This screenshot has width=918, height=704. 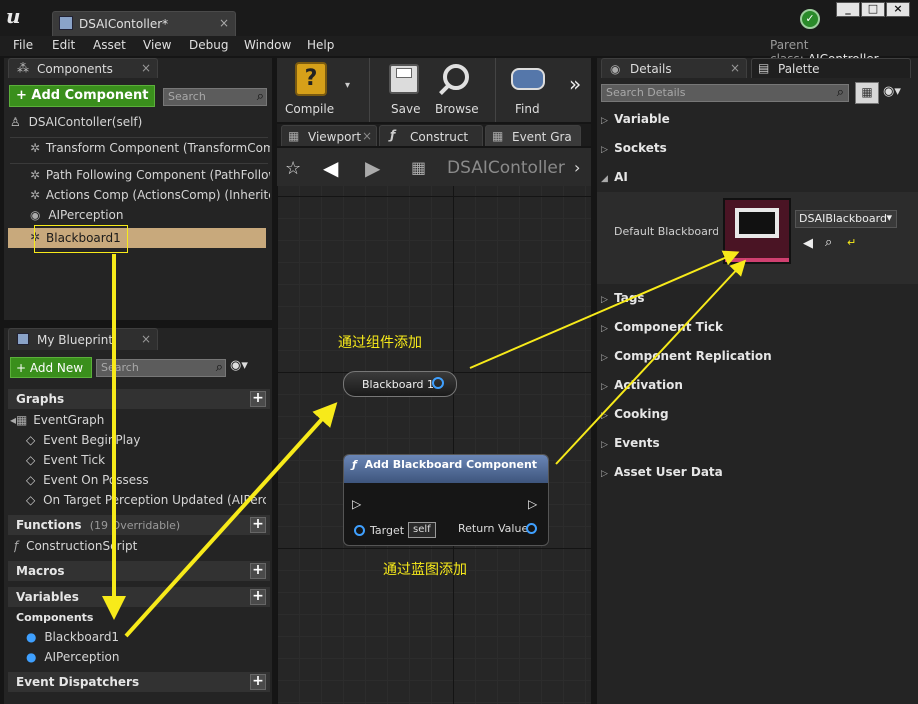 I want to click on chevron-right-icon: ›, so click(x=577, y=167).